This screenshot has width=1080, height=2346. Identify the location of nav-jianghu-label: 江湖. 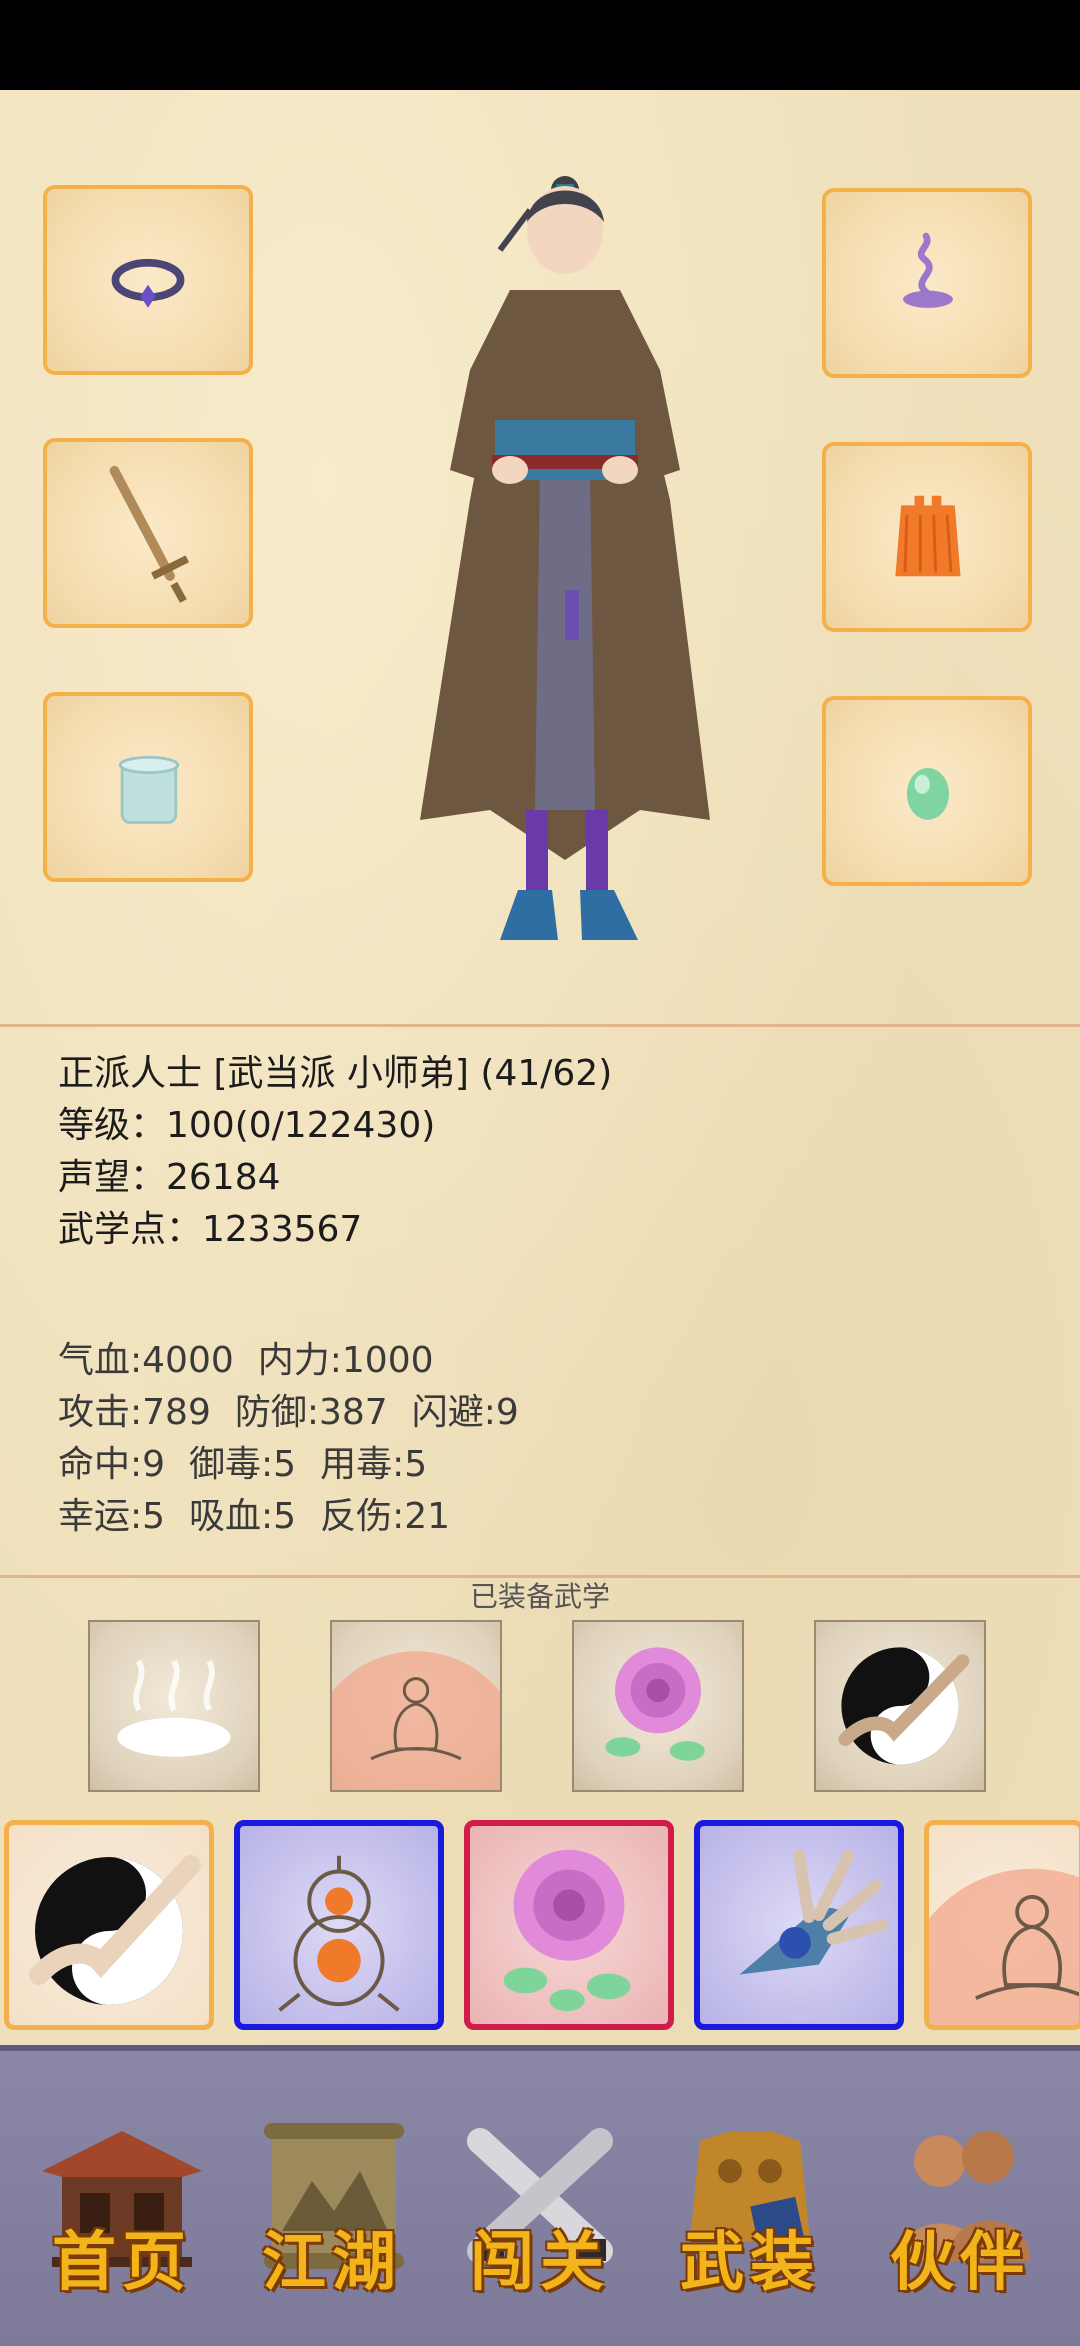
(332, 2262).